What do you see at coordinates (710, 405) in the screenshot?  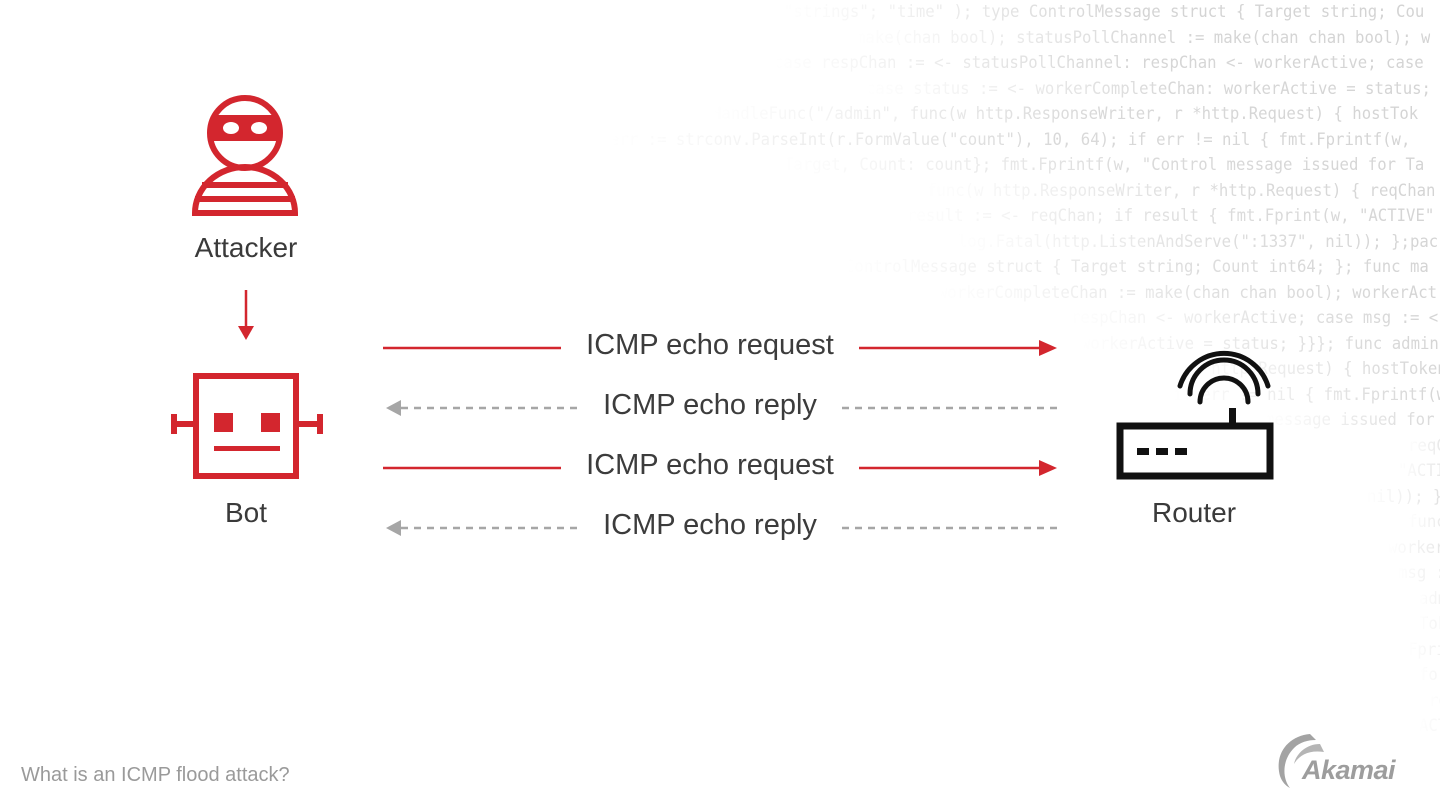 I see `message-label-2: ICMP echo reply` at bounding box center [710, 405].